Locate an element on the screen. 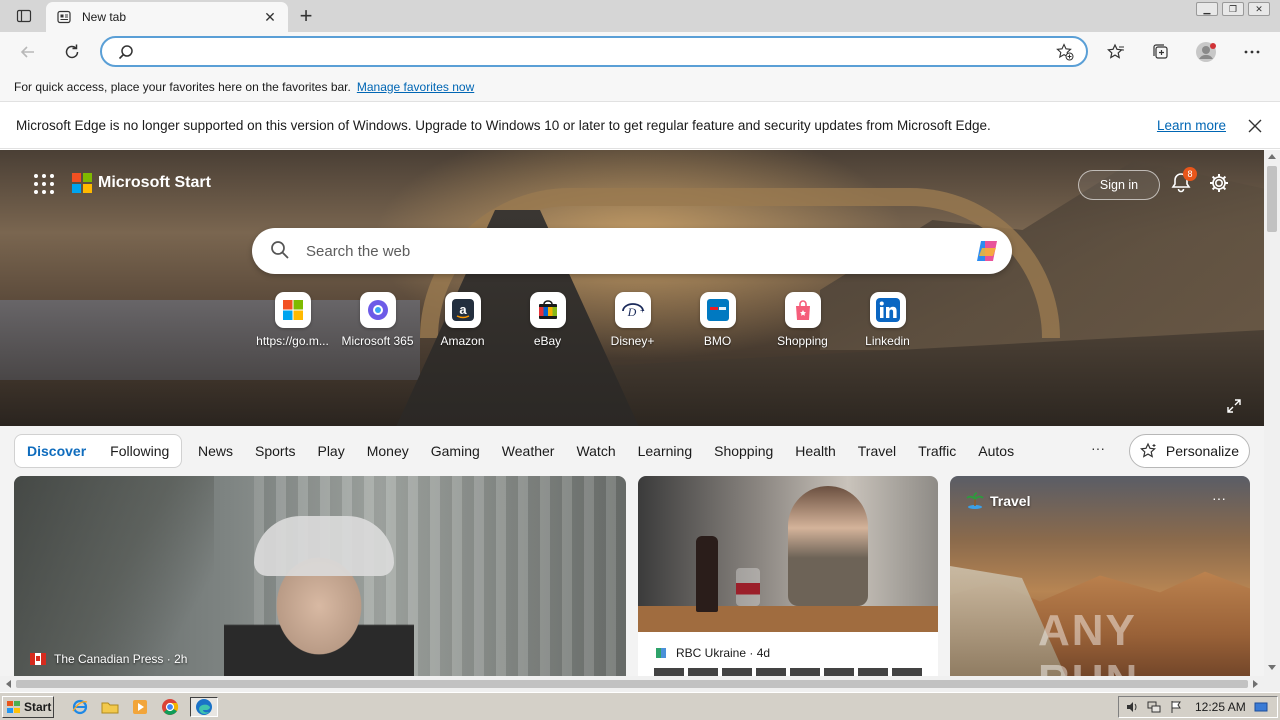  card-more-options-button: ··· is located at coordinates (1219, 498).